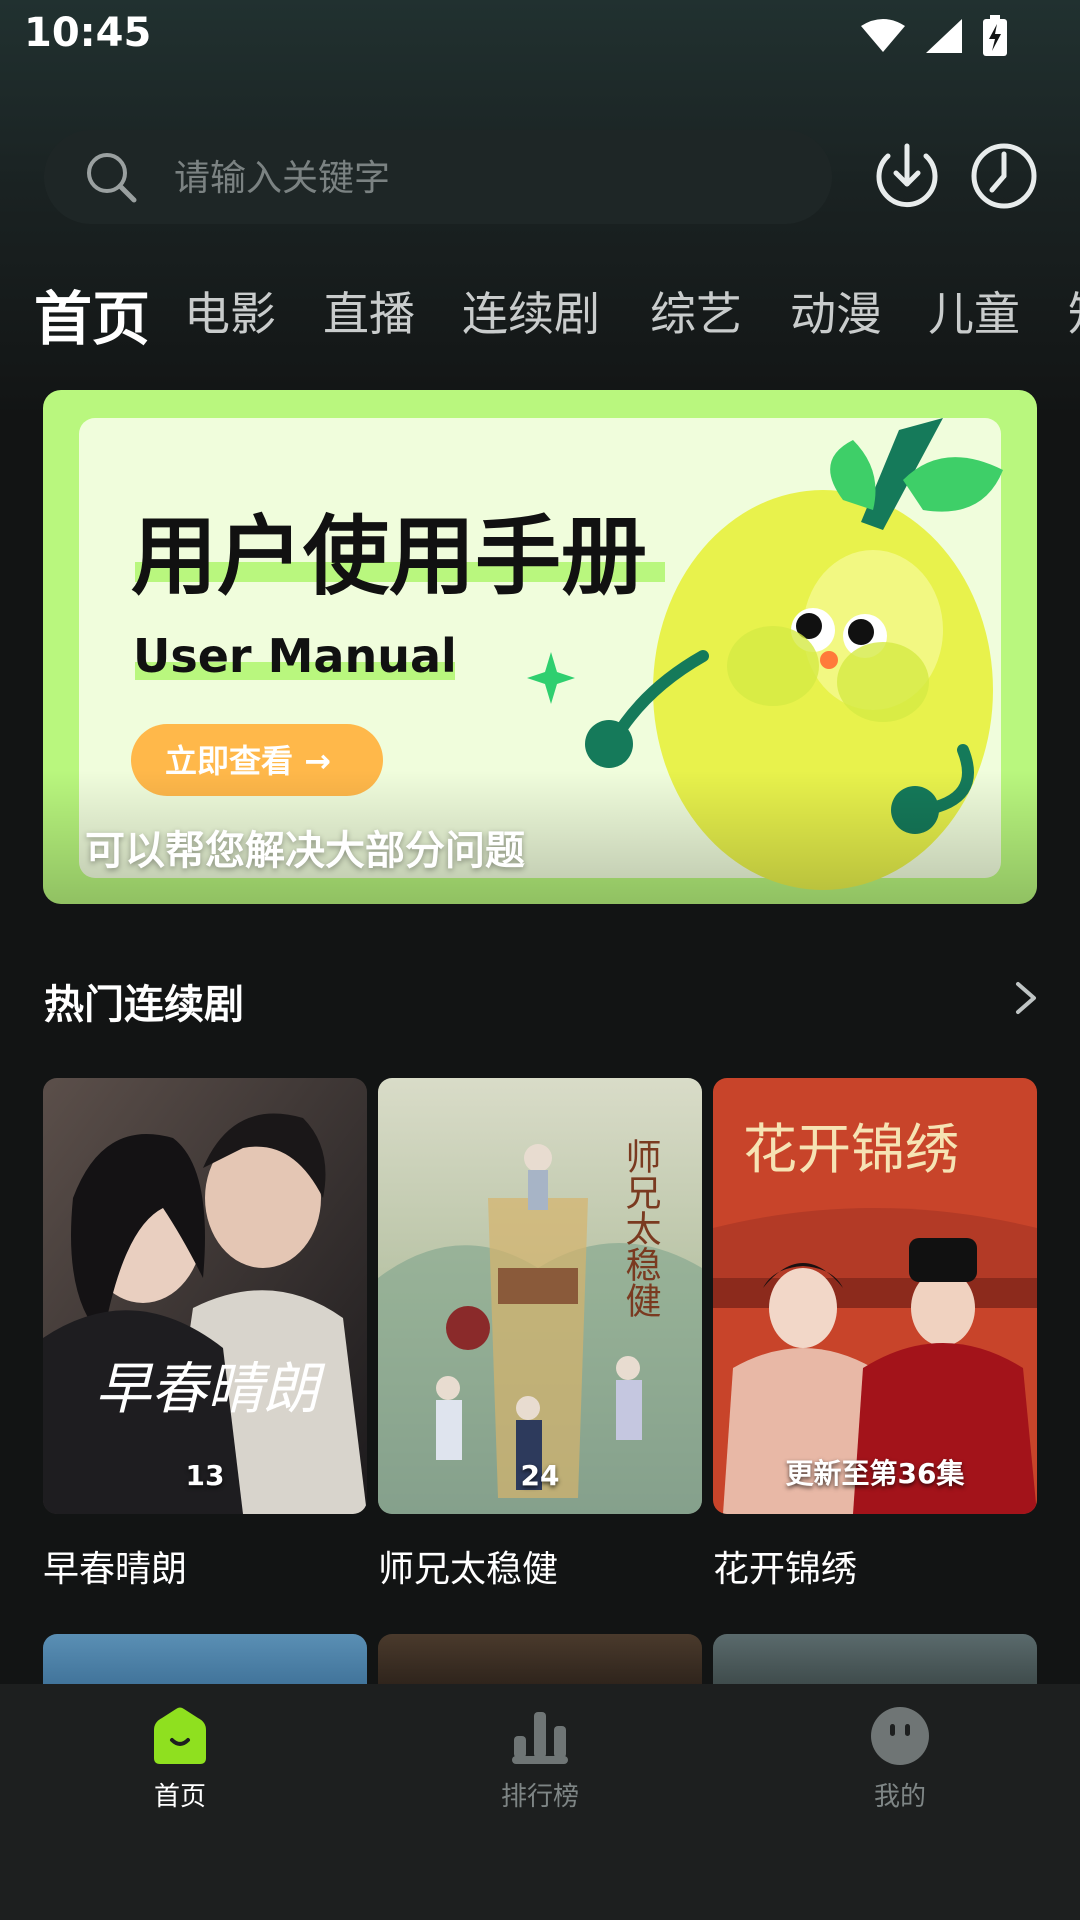  Describe the element at coordinates (1074, 311) in the screenshot. I see `tab-knowledge: 知` at that location.